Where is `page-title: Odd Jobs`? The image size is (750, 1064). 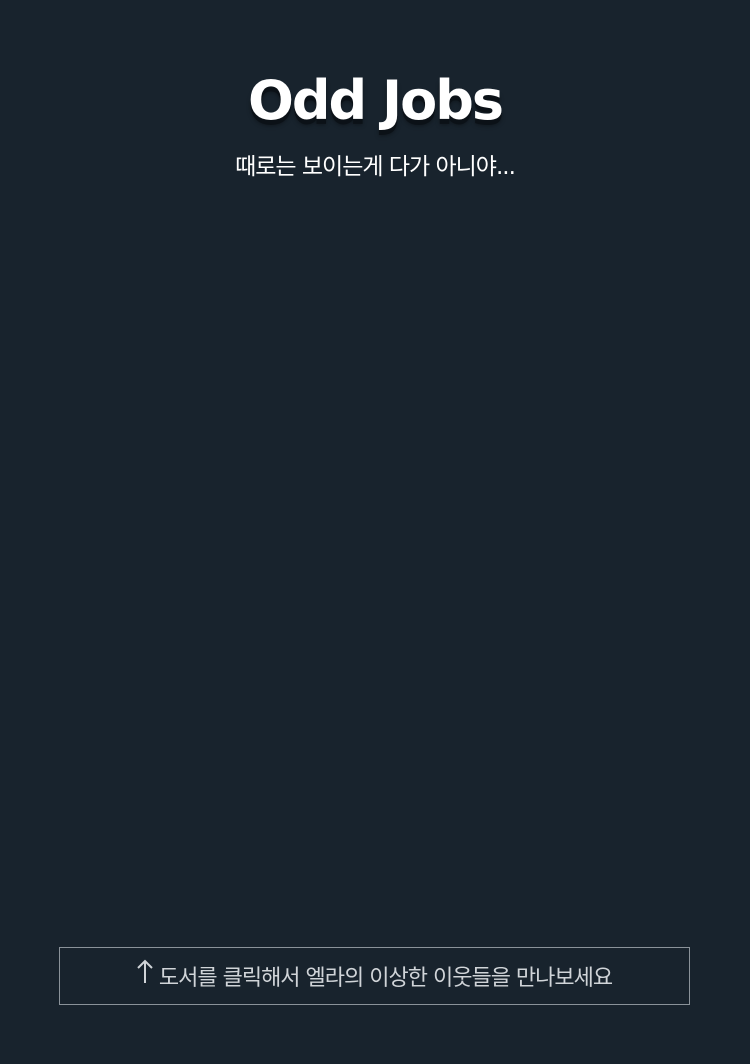
page-title: Odd Jobs is located at coordinates (376, 100).